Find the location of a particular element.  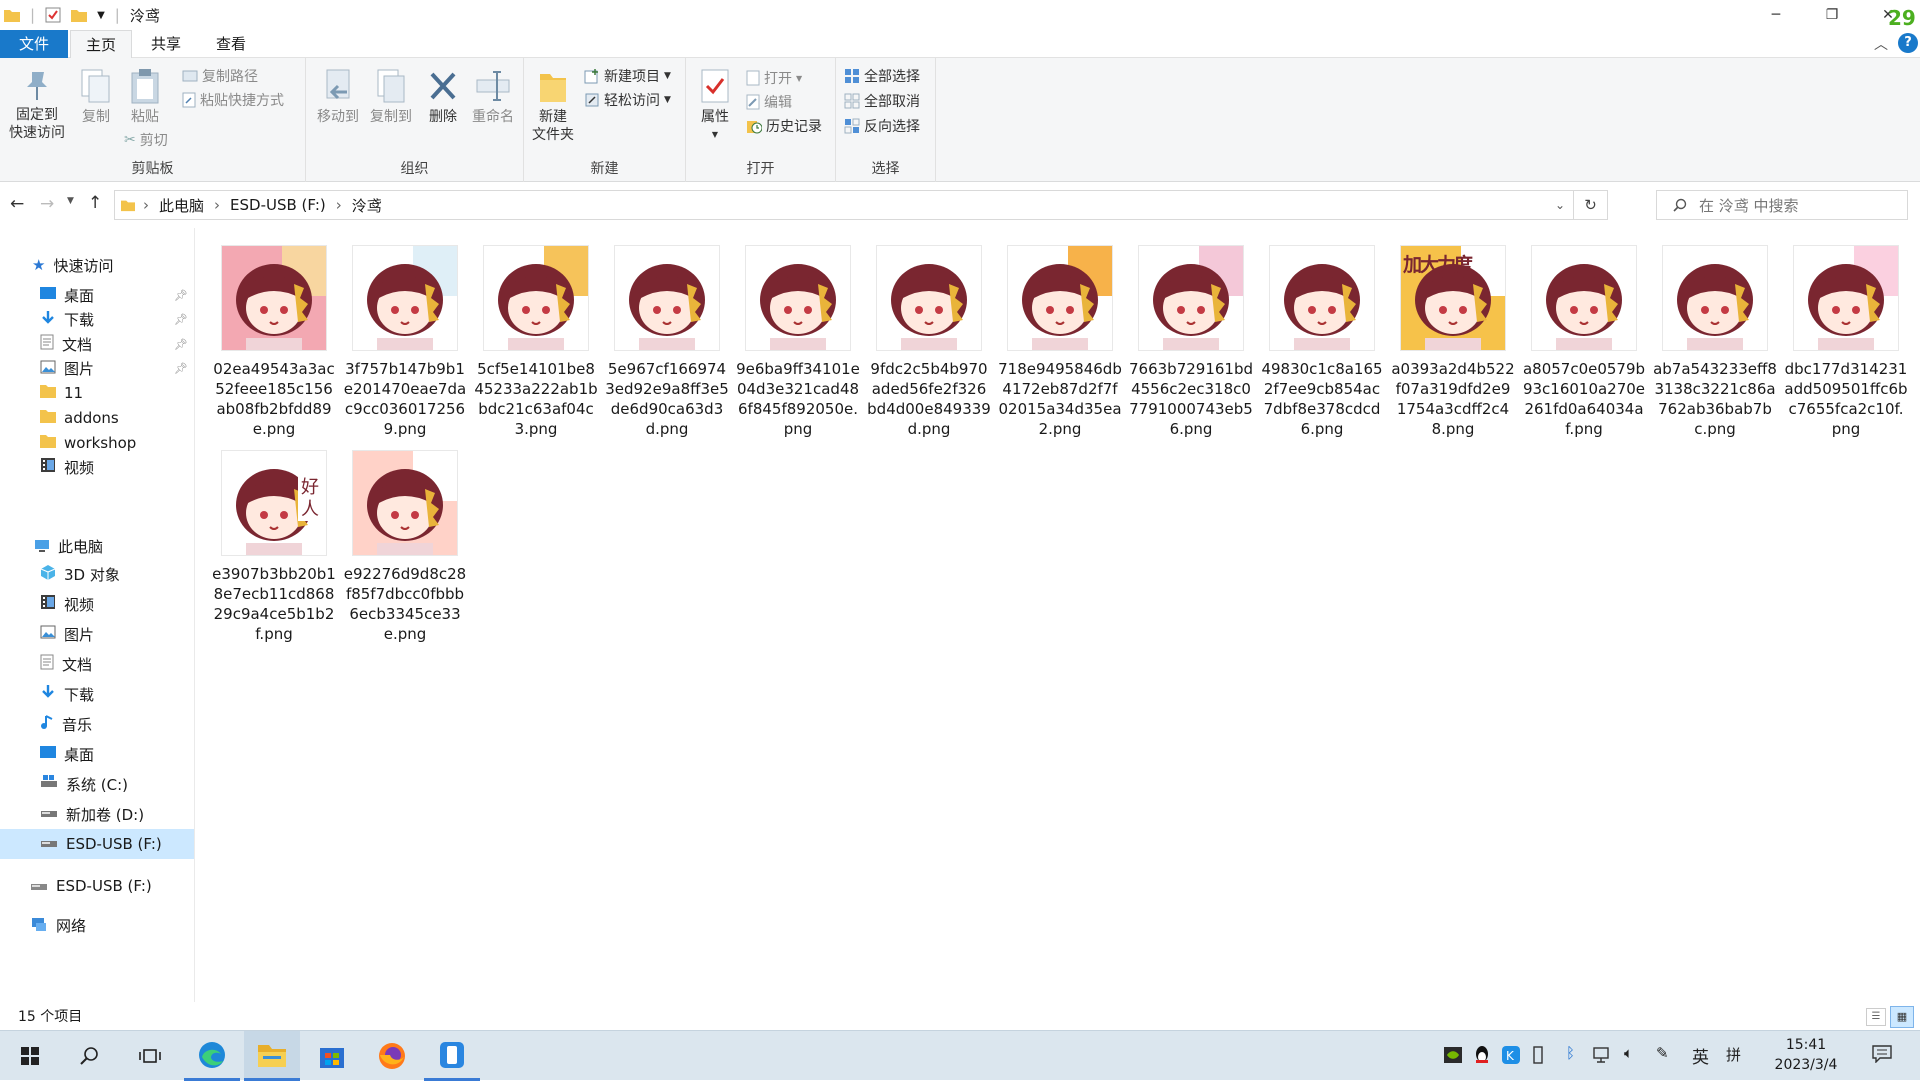

nvidia-tray-icon is located at coordinates (1453, 1057).